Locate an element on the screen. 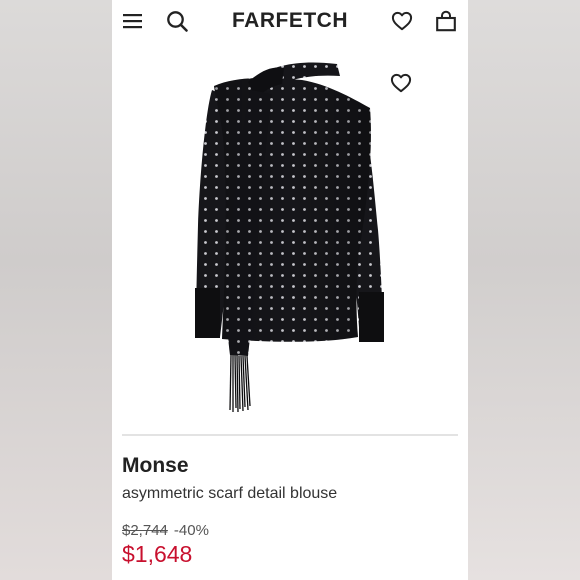  product-designer: Monse is located at coordinates (155, 466).